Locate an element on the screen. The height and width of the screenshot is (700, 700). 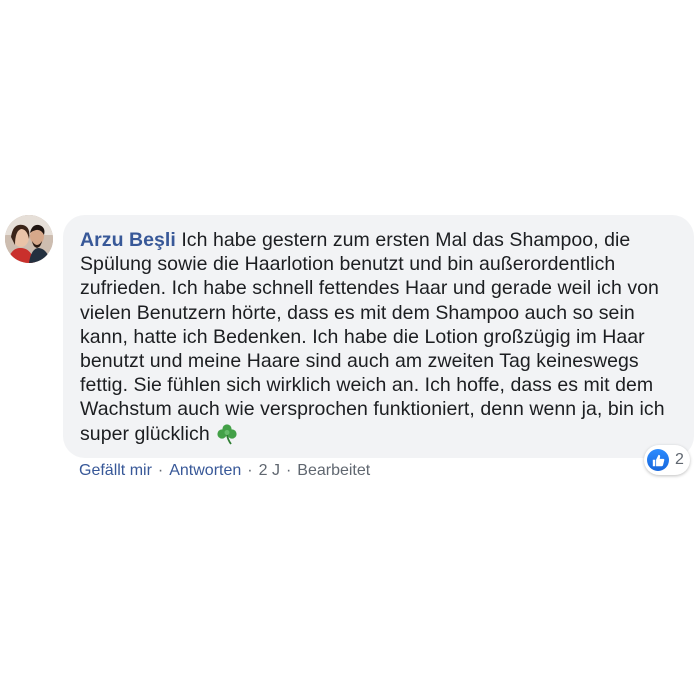
reaction-count: 2 is located at coordinates (679, 459).